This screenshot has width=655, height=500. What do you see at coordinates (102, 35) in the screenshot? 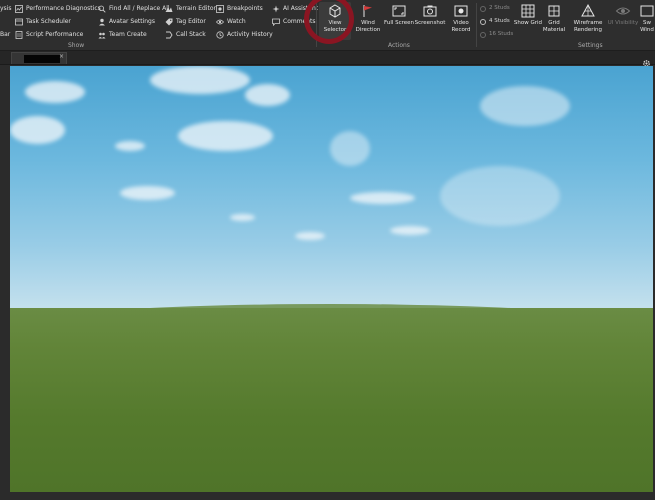
I see `team-icon` at bounding box center [102, 35].